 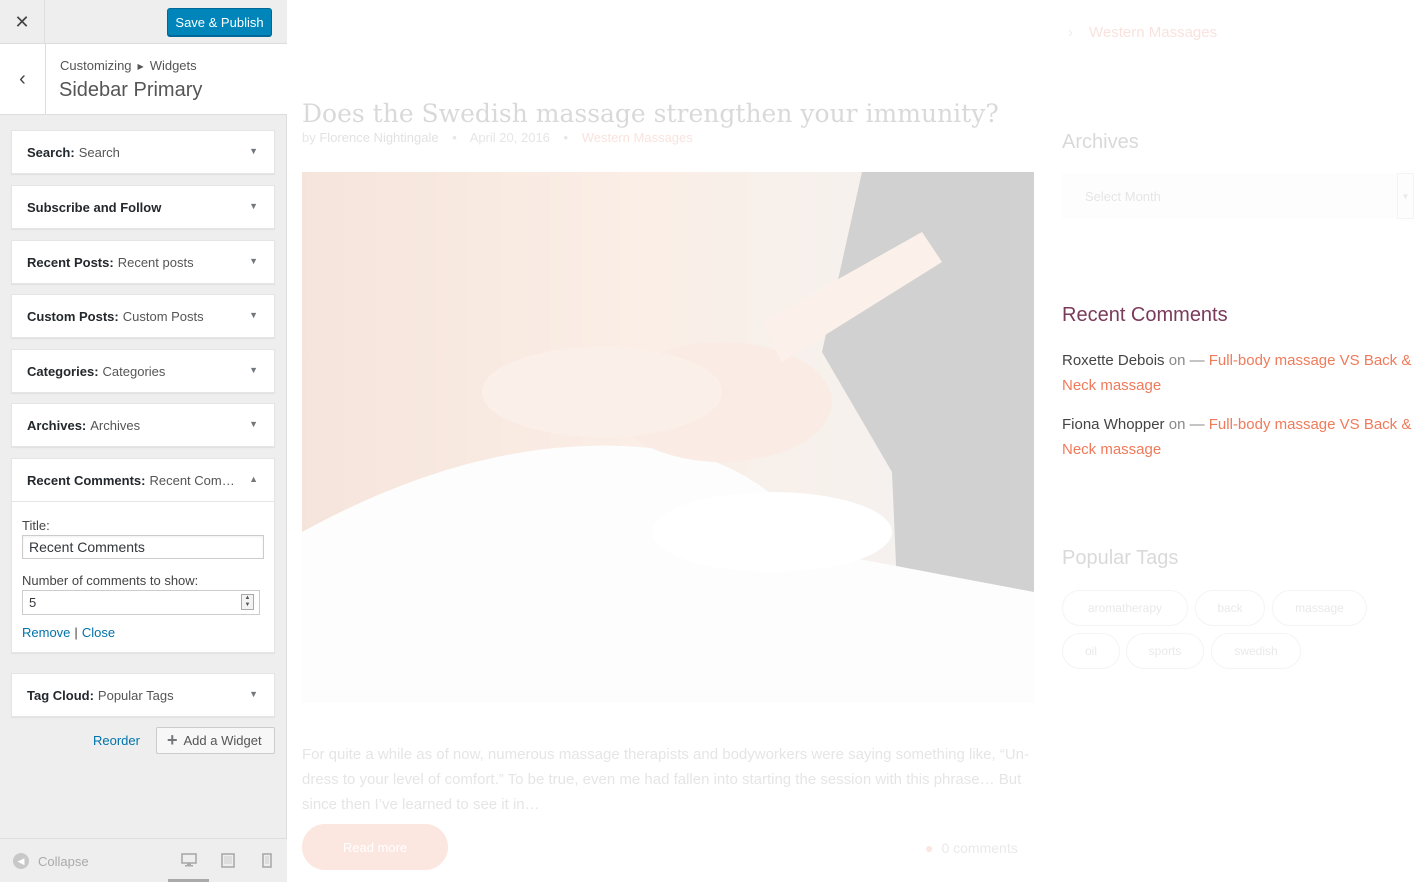 I want to click on popular-tags-heading: Popular Tags, so click(x=1120, y=558).